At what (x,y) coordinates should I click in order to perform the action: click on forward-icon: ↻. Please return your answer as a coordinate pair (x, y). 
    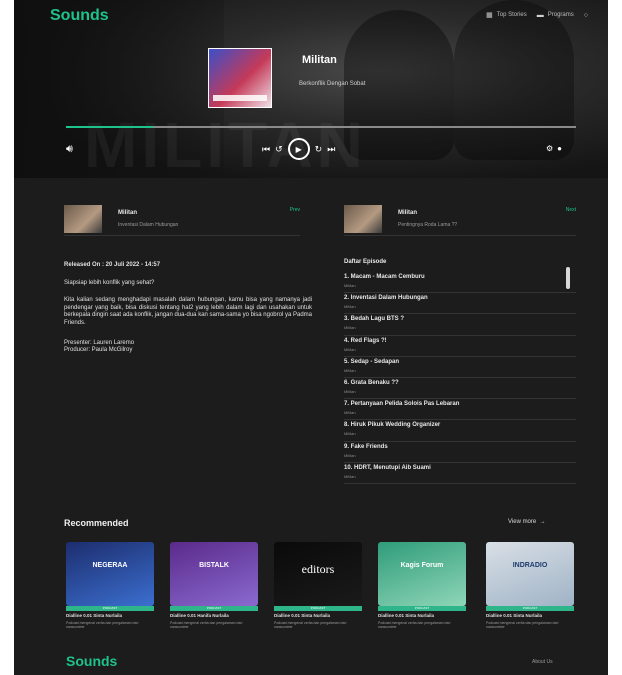
    Looking at the image, I should click on (319, 149).